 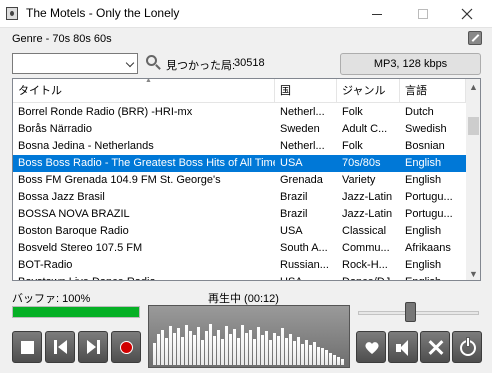 What do you see at coordinates (368, 91) in the screenshot?
I see `column-header-genre: ジャンル` at bounding box center [368, 91].